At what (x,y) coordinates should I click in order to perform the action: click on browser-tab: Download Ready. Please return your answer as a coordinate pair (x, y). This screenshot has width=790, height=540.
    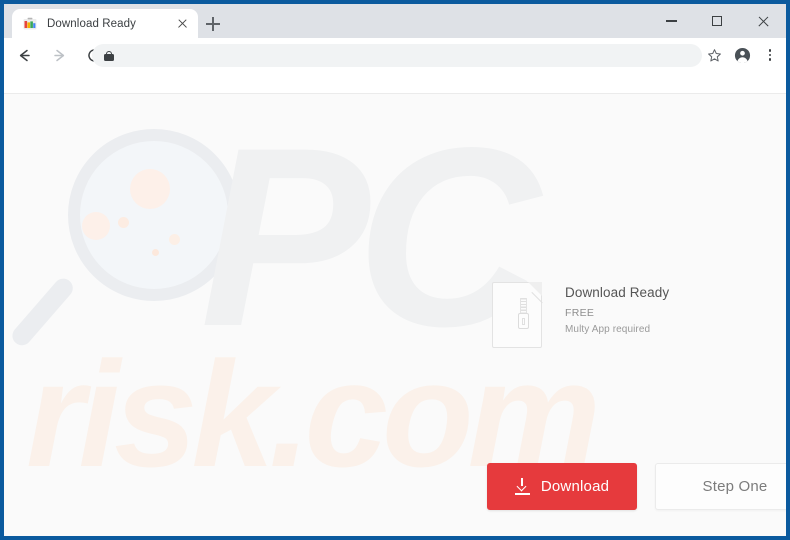
    Looking at the image, I should click on (105, 23).